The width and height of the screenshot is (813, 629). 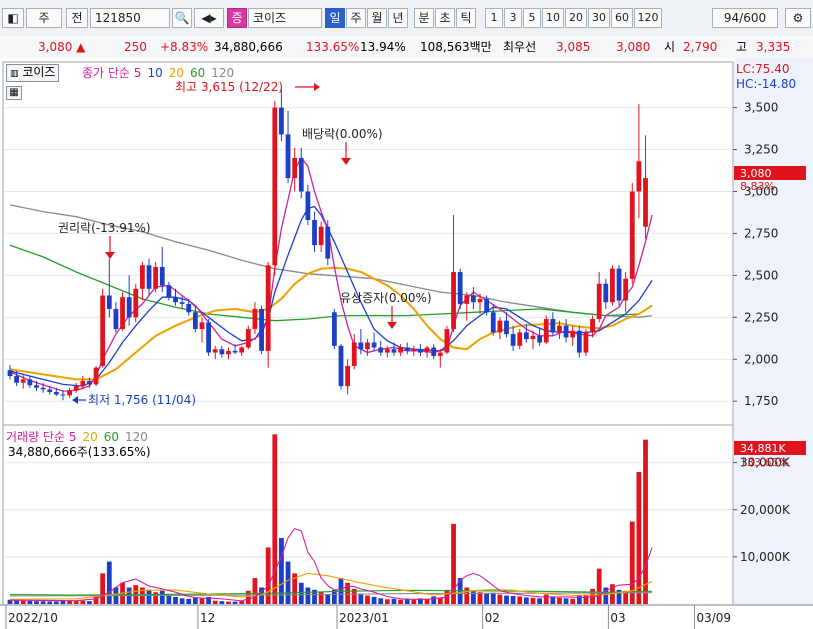 I want to click on quote-field-12: 고, so click(x=742, y=47).